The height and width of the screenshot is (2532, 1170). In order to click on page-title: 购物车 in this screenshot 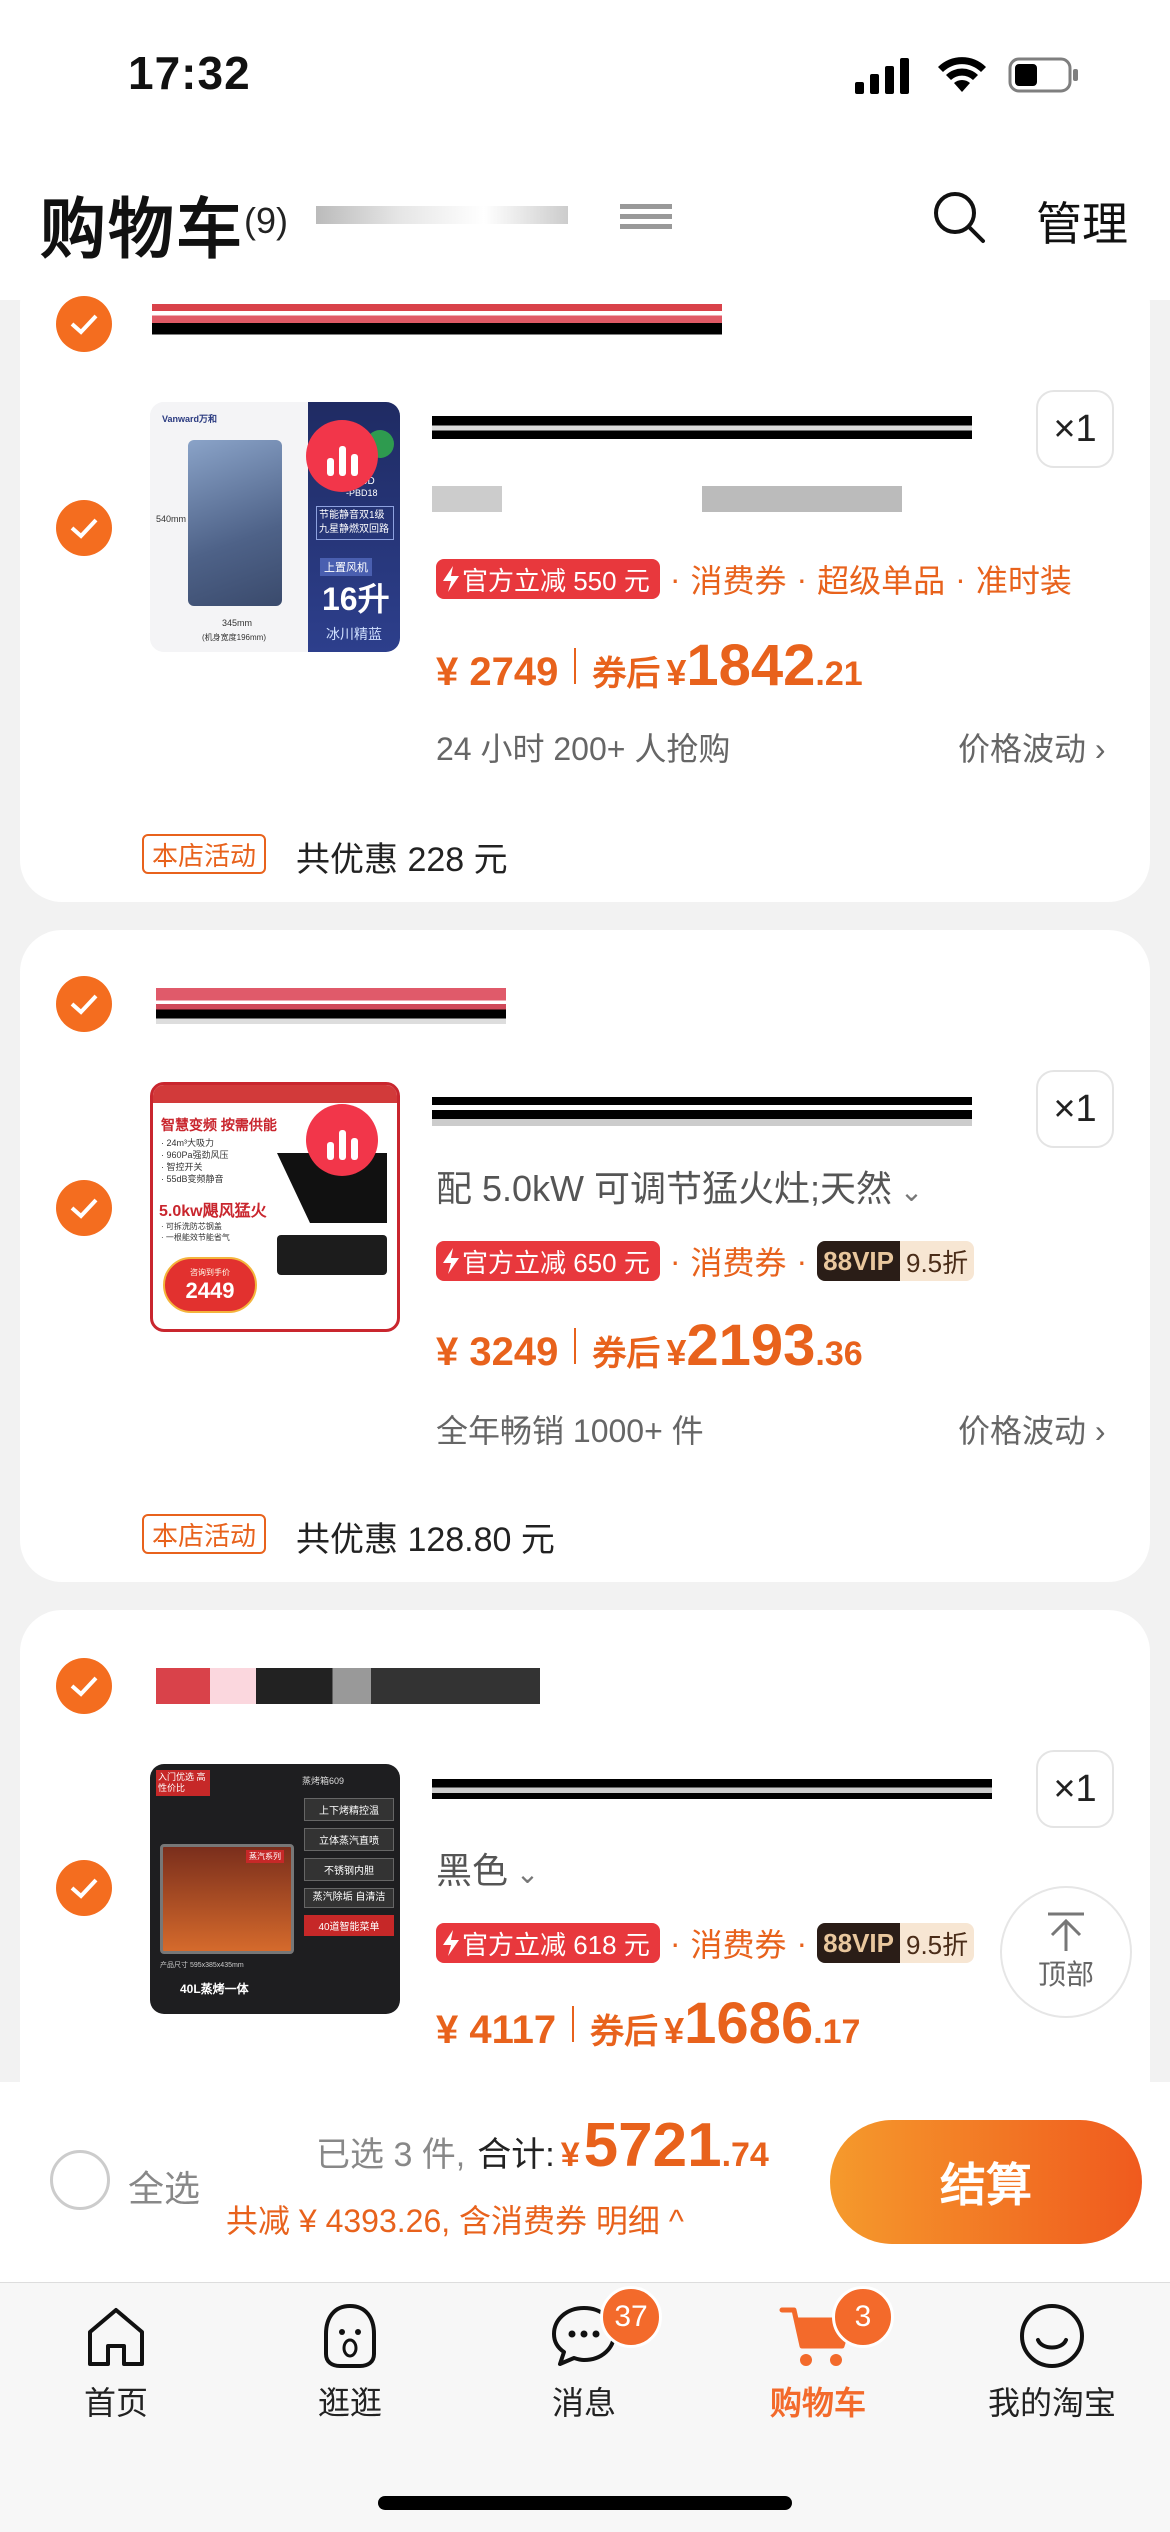, I will do `click(142, 229)`.